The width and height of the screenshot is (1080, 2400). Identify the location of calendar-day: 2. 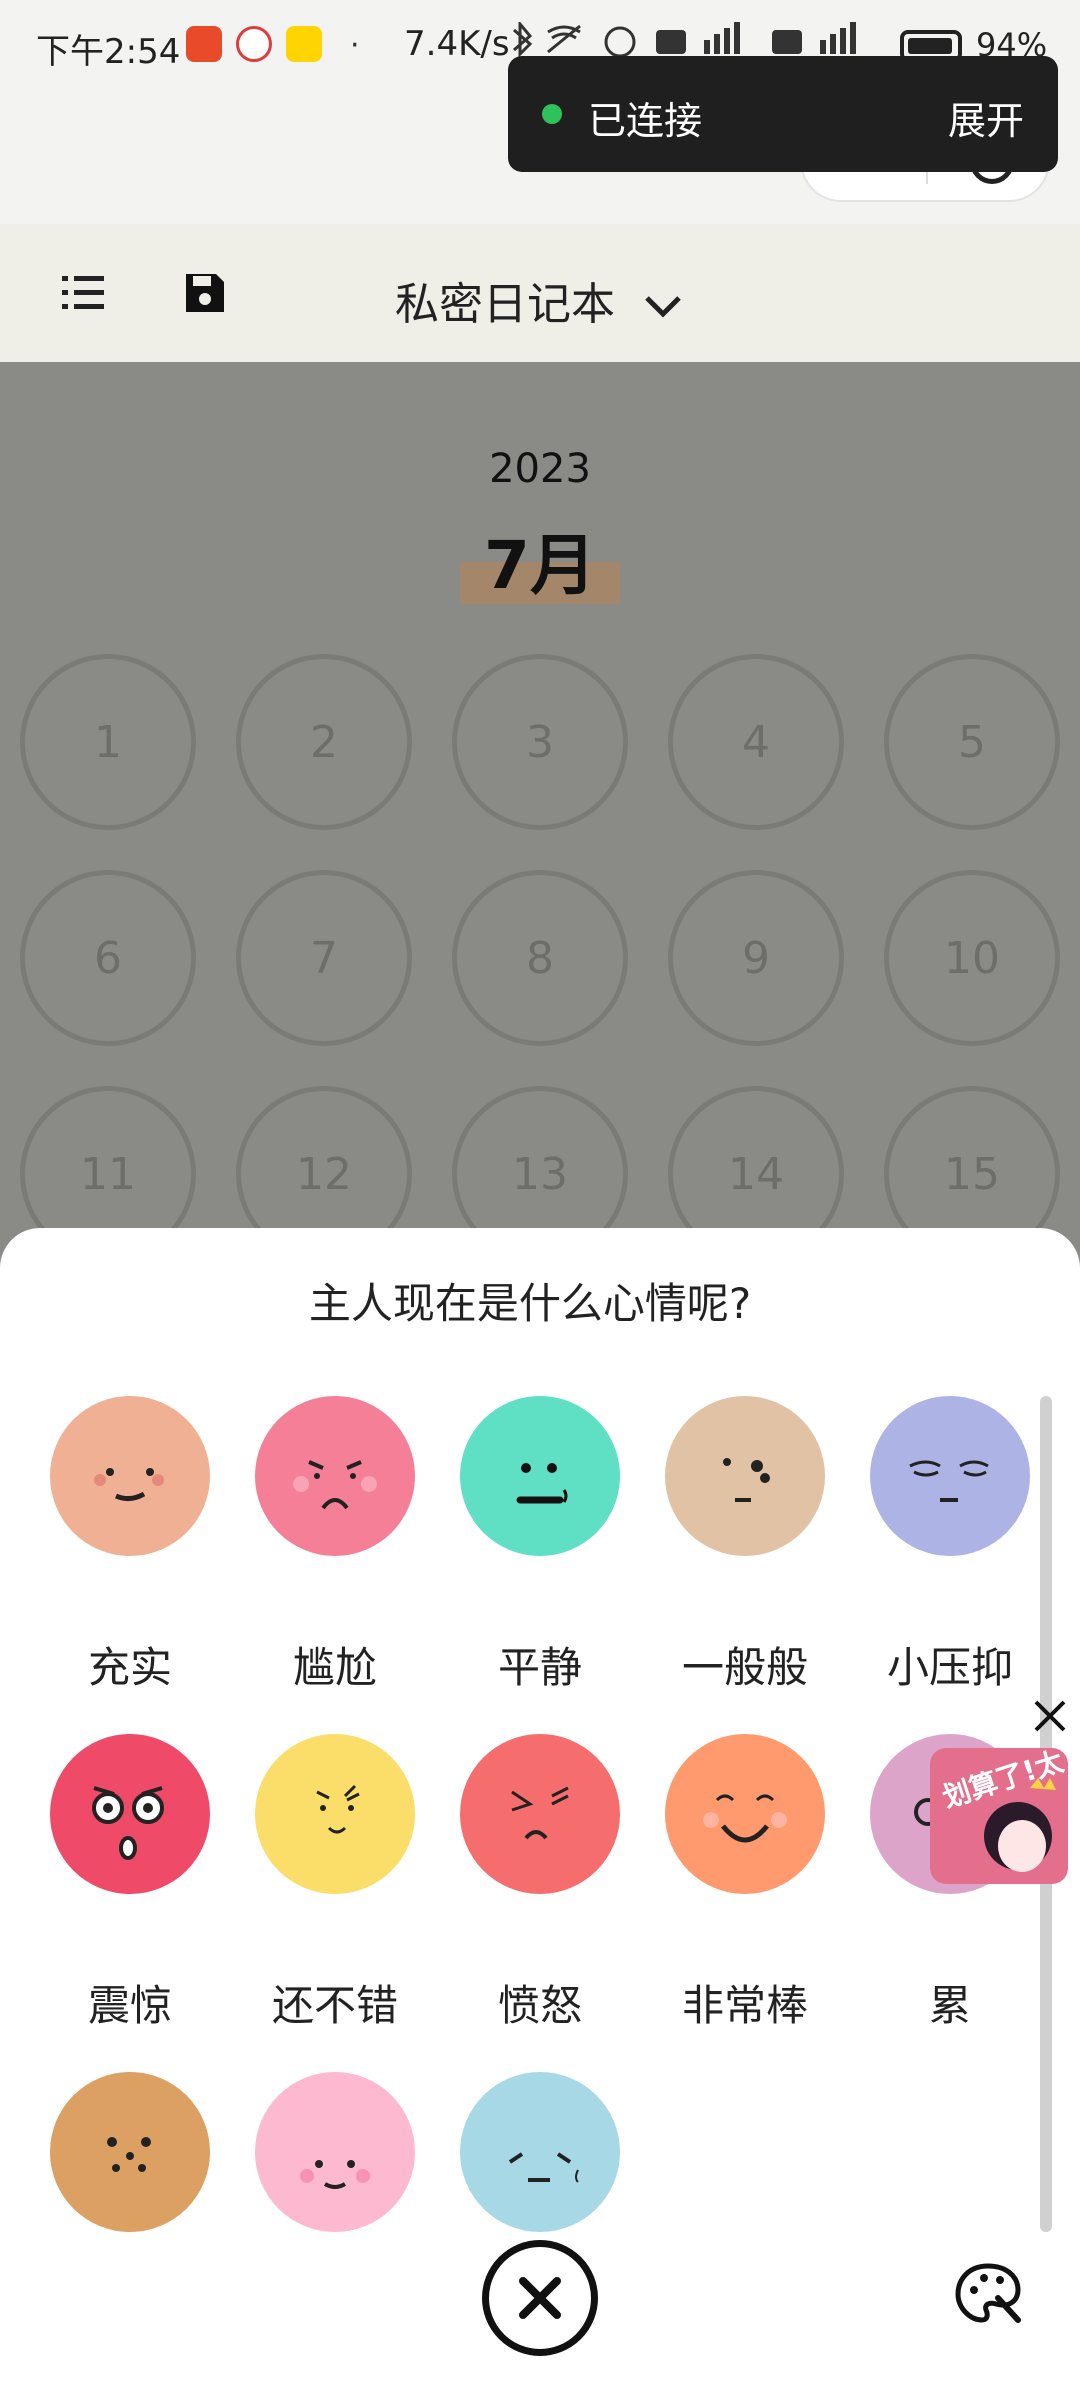
(324, 742).